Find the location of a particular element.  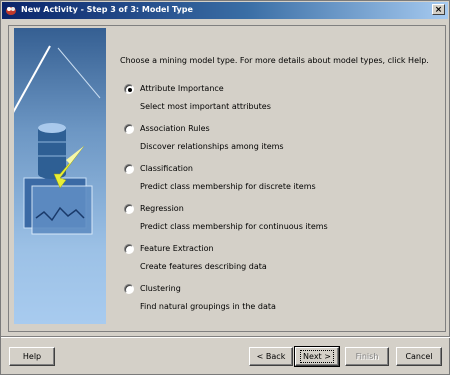

data-mining-illustration is located at coordinates (57, 140).